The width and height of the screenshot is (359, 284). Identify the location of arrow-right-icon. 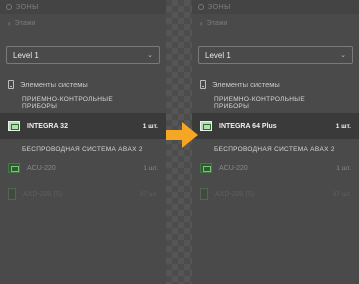
(182, 135).